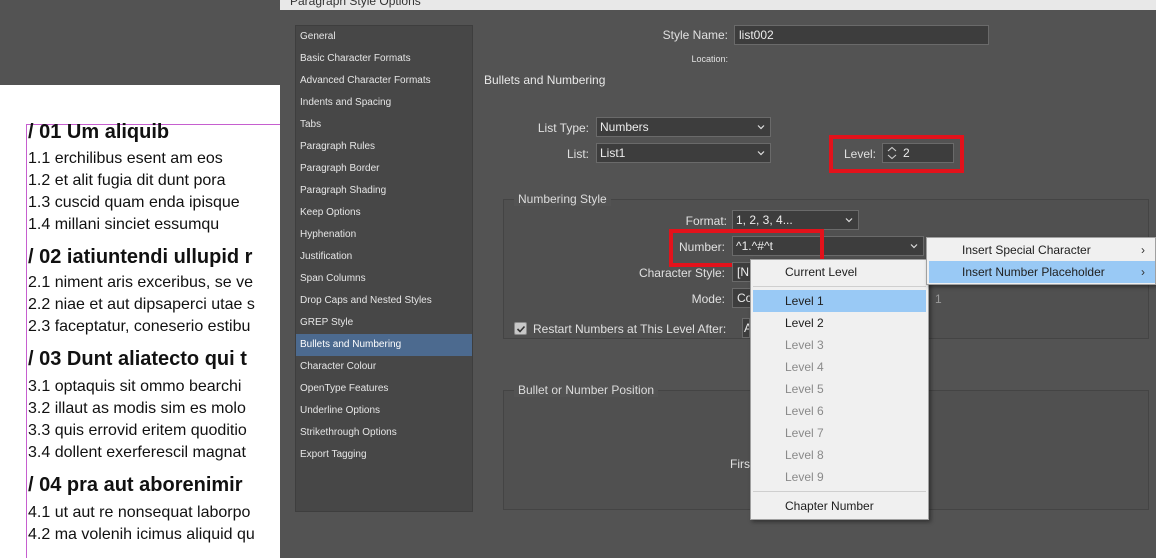 The height and width of the screenshot is (558, 1156). I want to click on document-list-item: 1.4 millani sinciet essumqu, so click(124, 224).